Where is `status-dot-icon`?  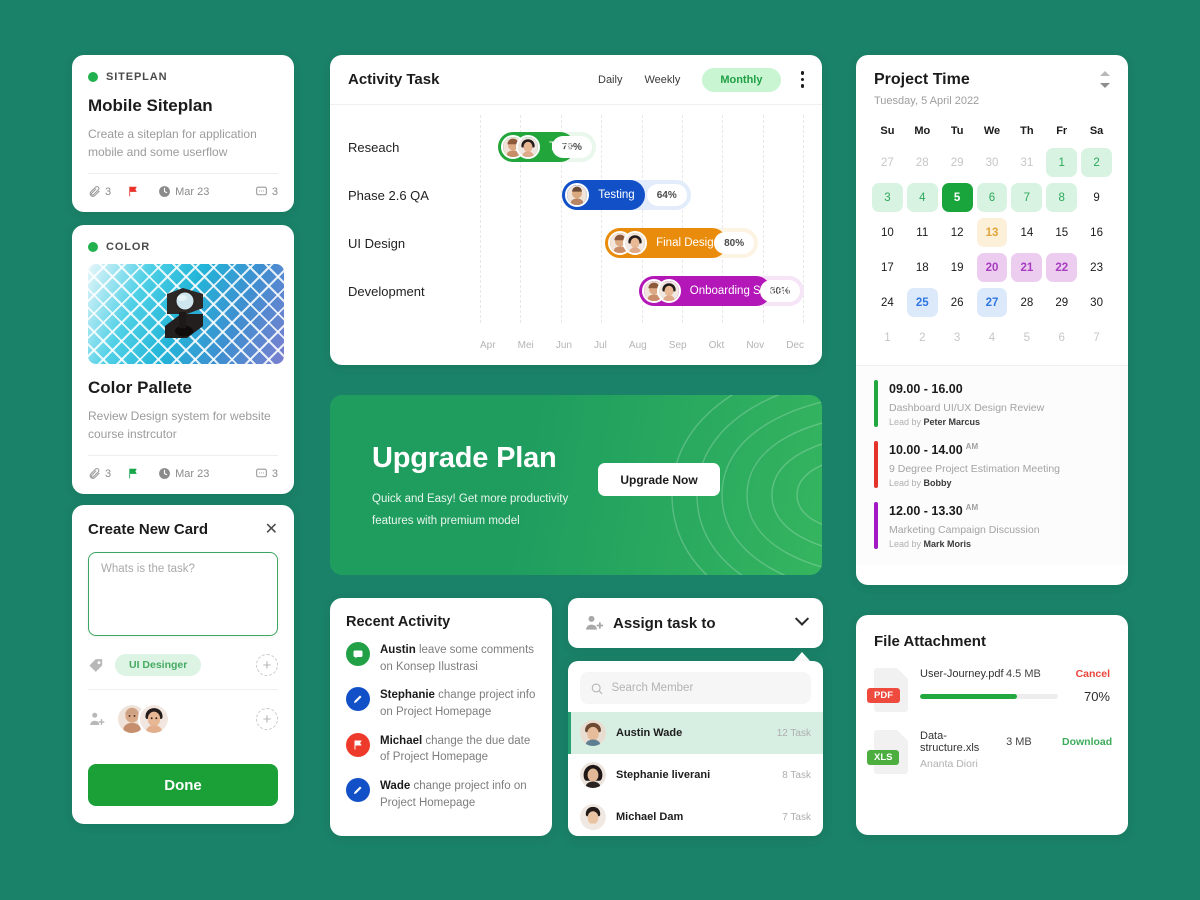
status-dot-icon is located at coordinates (93, 247).